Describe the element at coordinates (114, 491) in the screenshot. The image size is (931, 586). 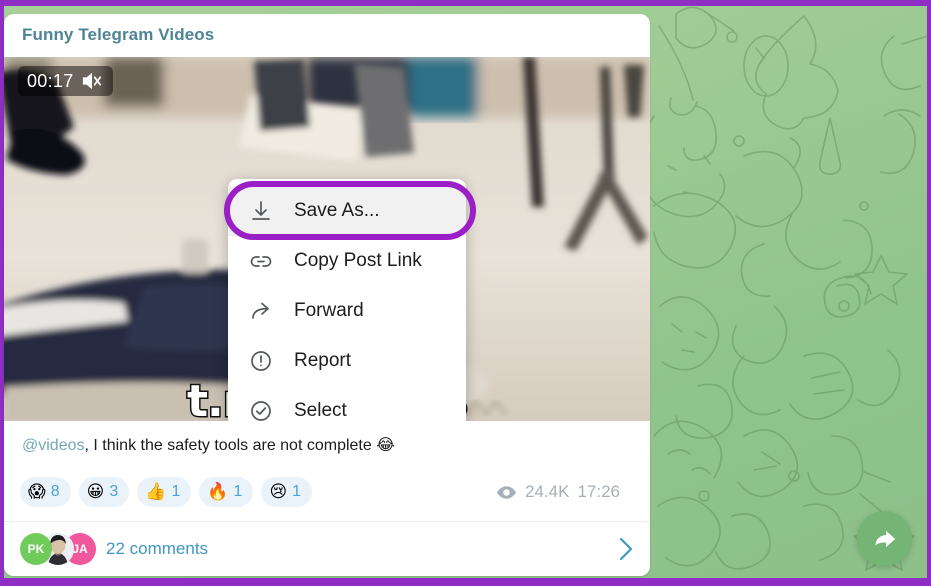
I see `reaction-count: 3` at that location.